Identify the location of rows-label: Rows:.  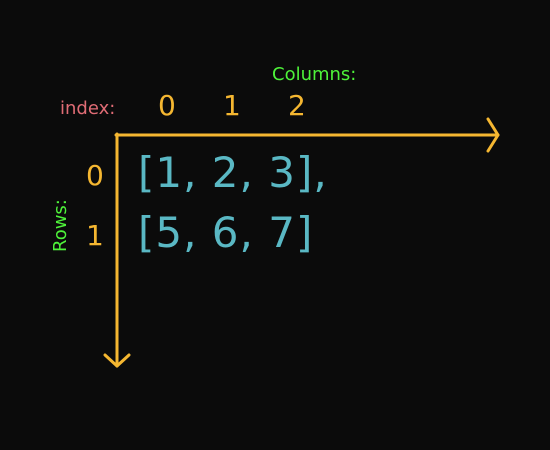
(60, 225).